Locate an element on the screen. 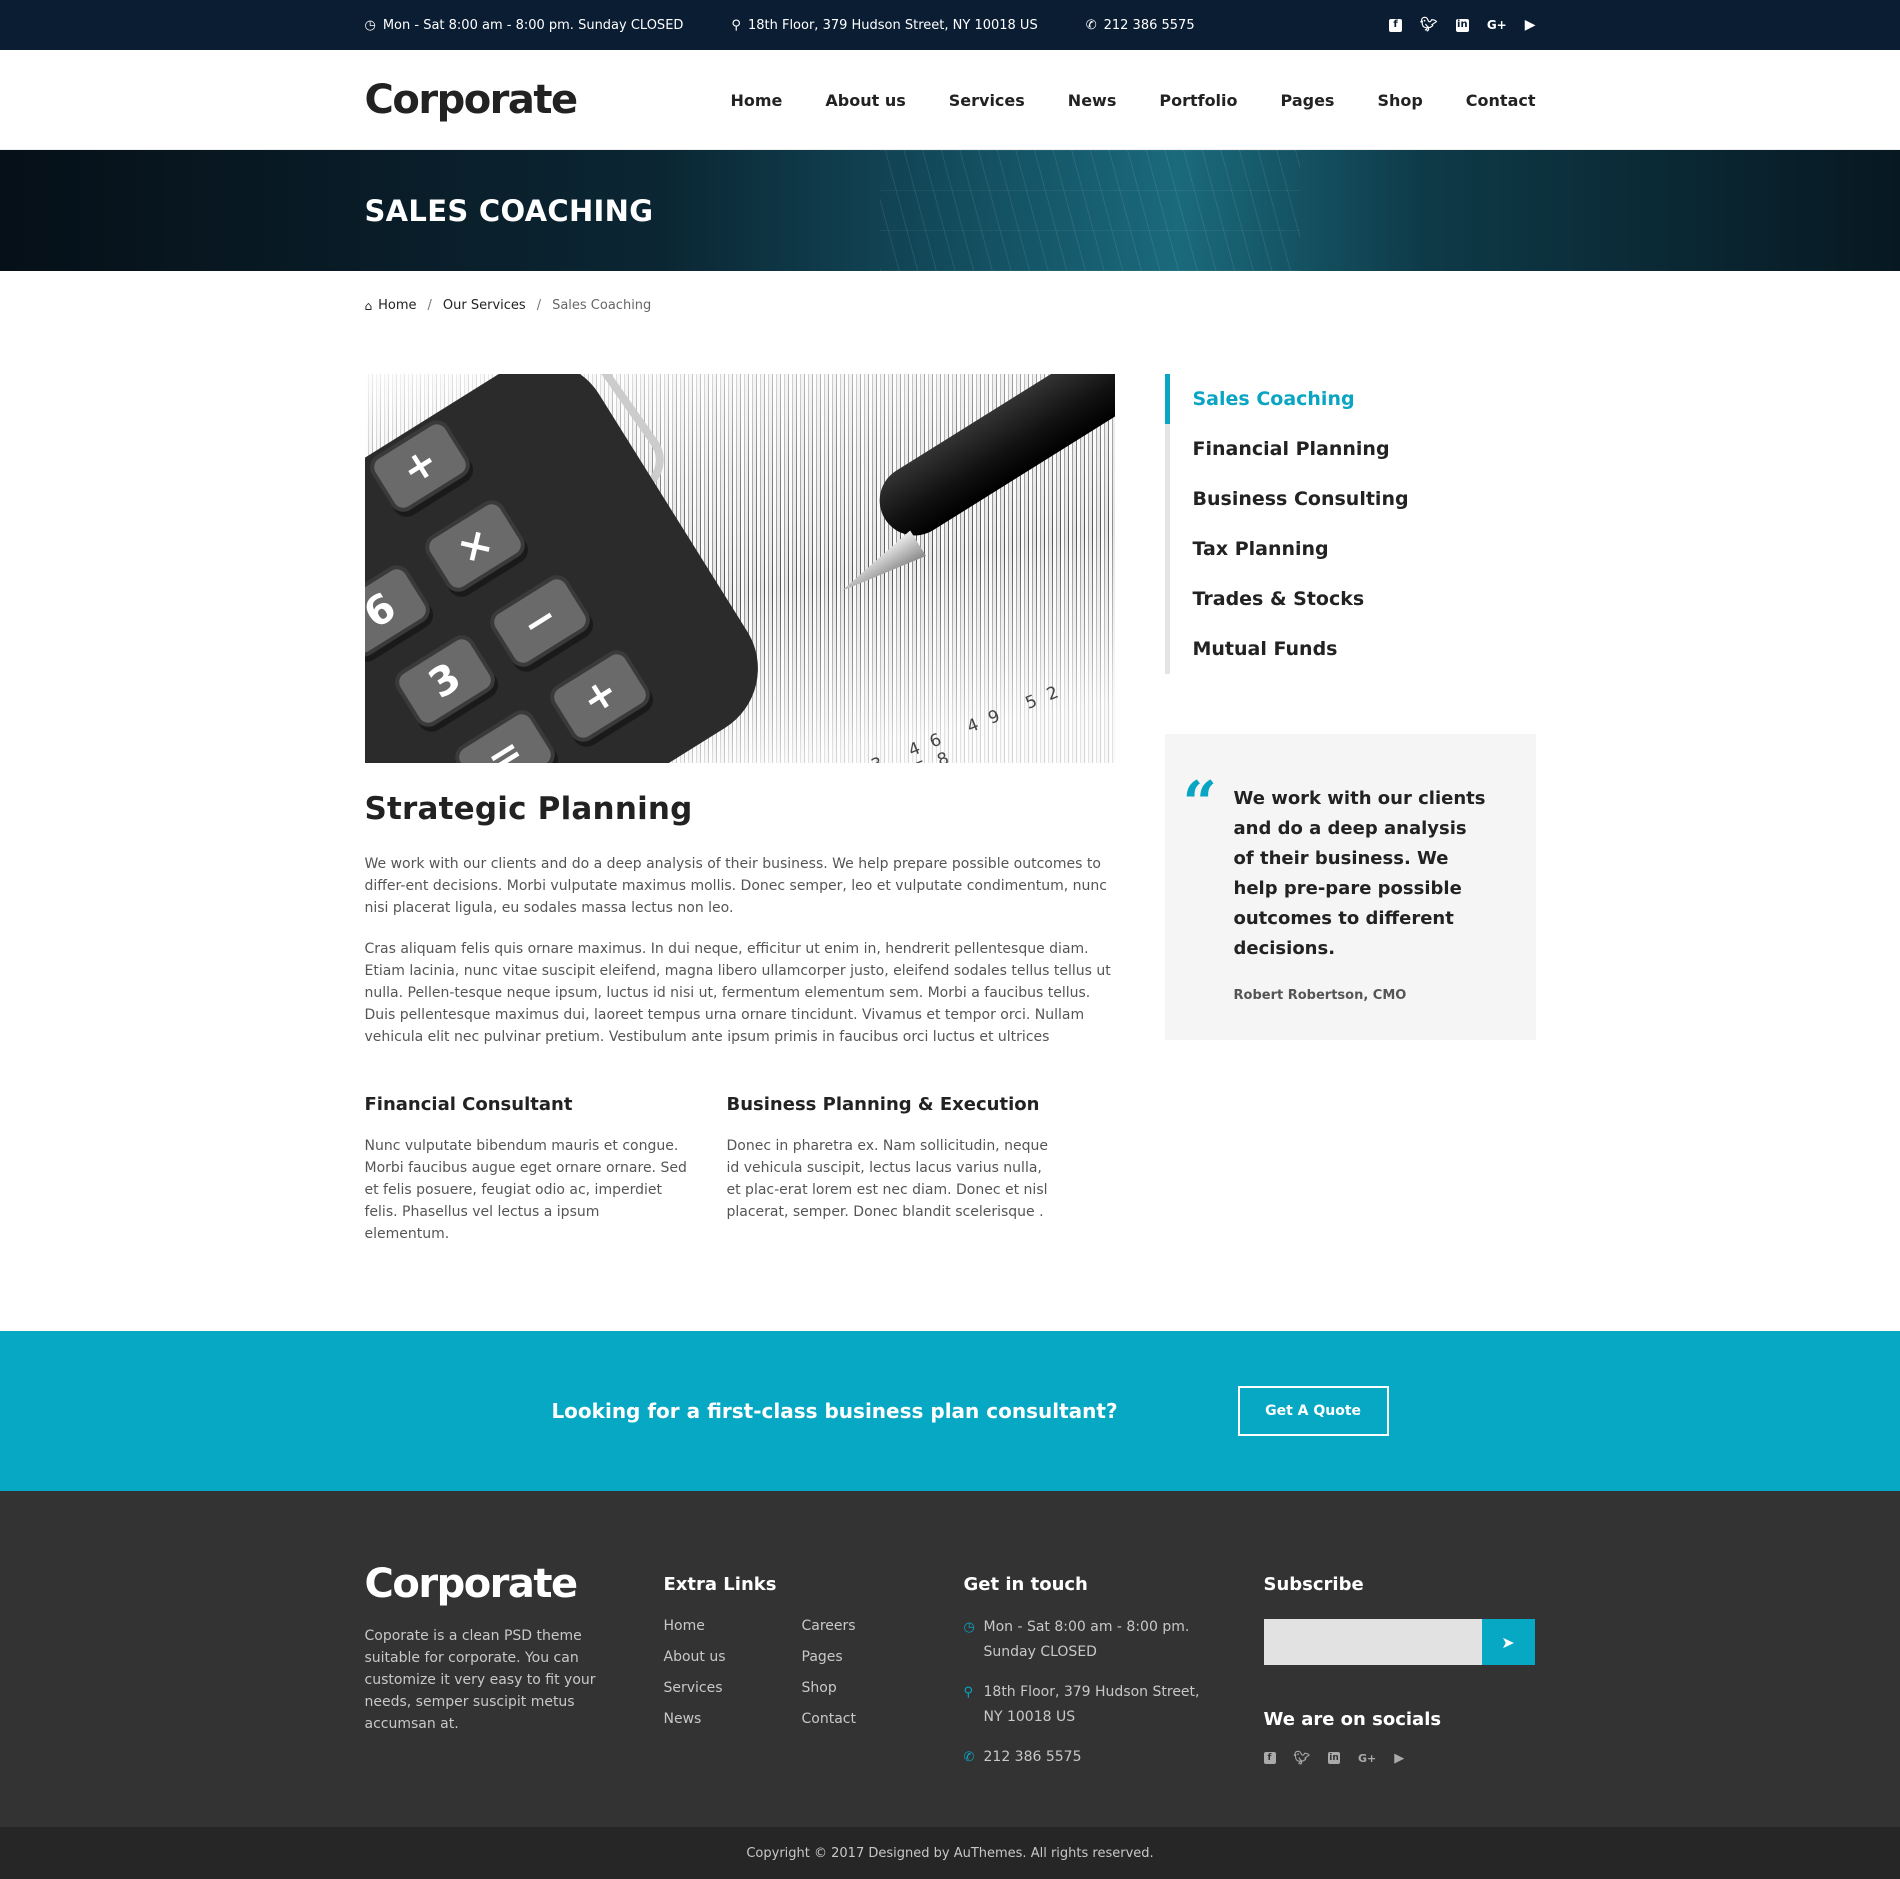  feature-title: Business Planning & Execution is located at coordinates (883, 1104).